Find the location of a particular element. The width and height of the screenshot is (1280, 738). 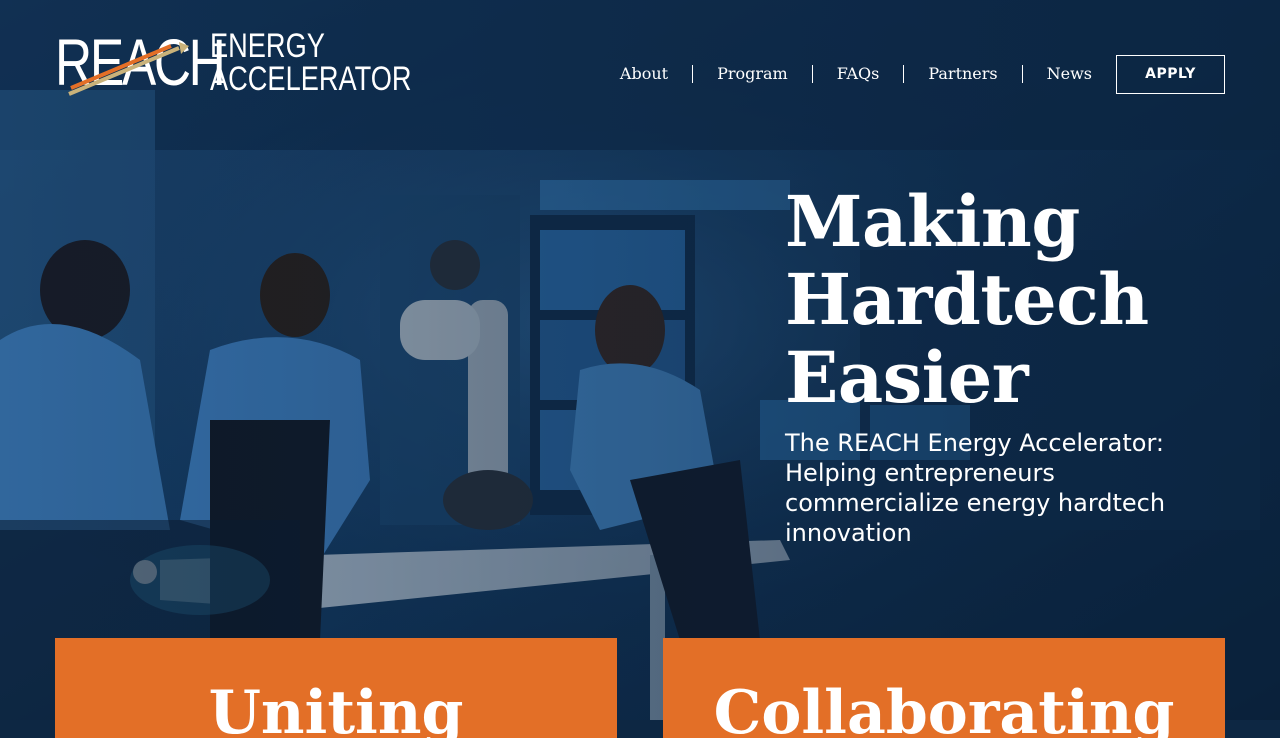

feature-card-title: Collaborating is located at coordinates (944, 708).